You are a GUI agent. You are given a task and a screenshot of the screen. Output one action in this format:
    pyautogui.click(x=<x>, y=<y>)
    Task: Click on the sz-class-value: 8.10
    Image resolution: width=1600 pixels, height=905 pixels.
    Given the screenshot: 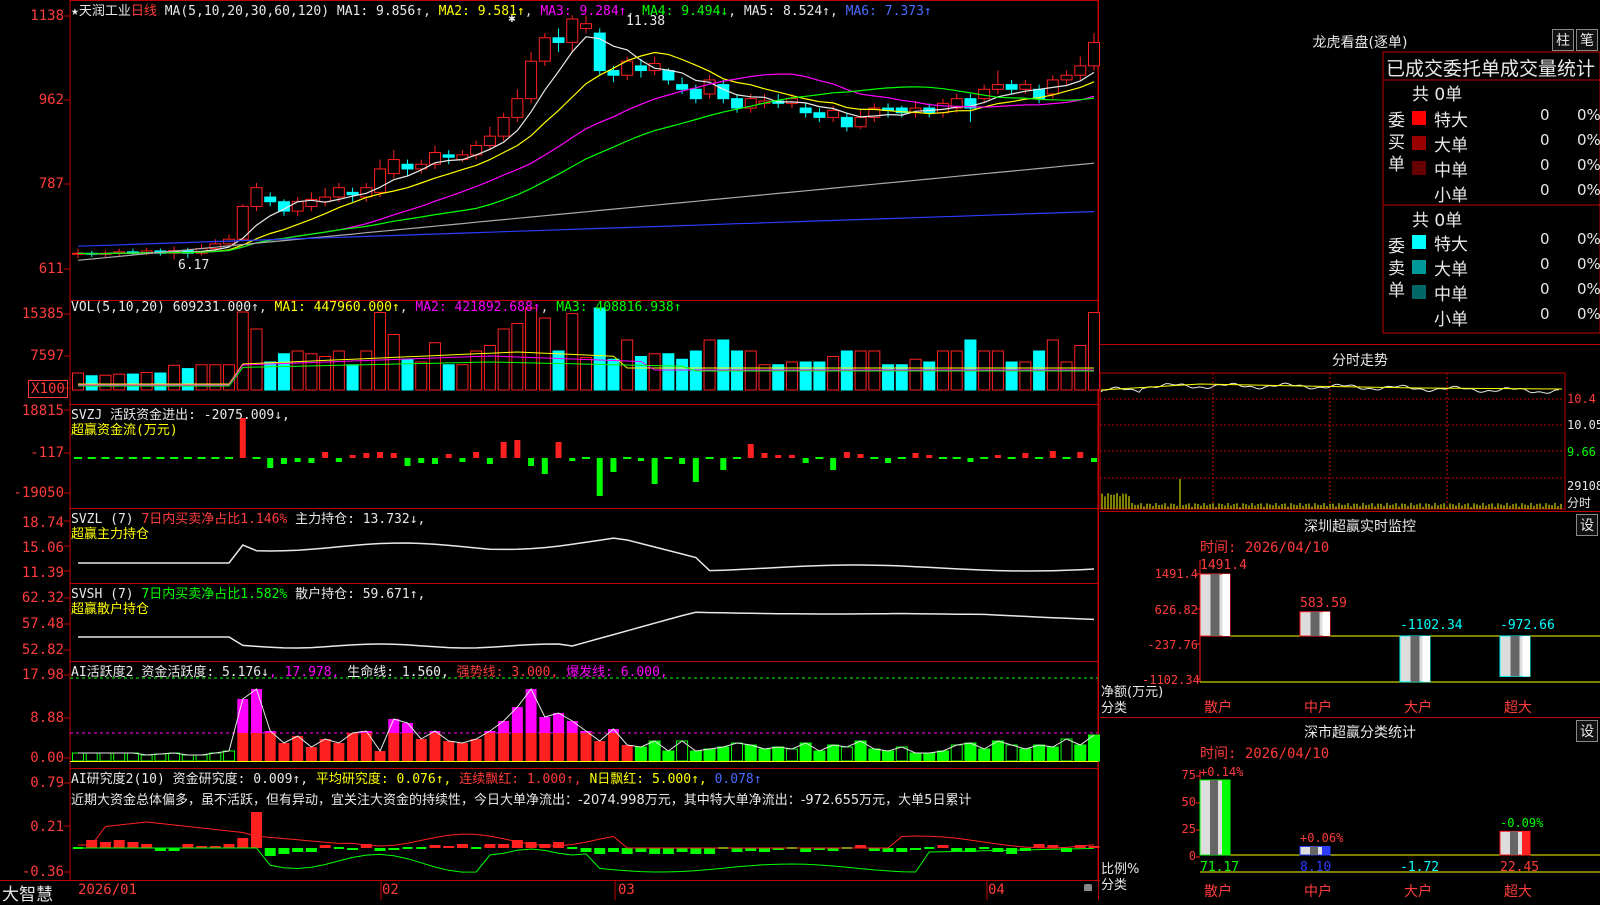 What is the action you would take?
    pyautogui.click(x=1316, y=867)
    